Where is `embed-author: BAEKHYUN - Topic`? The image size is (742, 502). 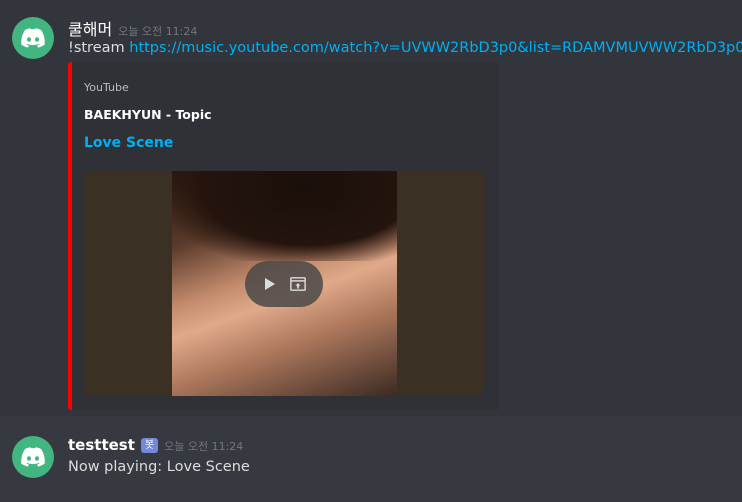
embed-author: BAEKHYUN - Topic is located at coordinates (148, 114).